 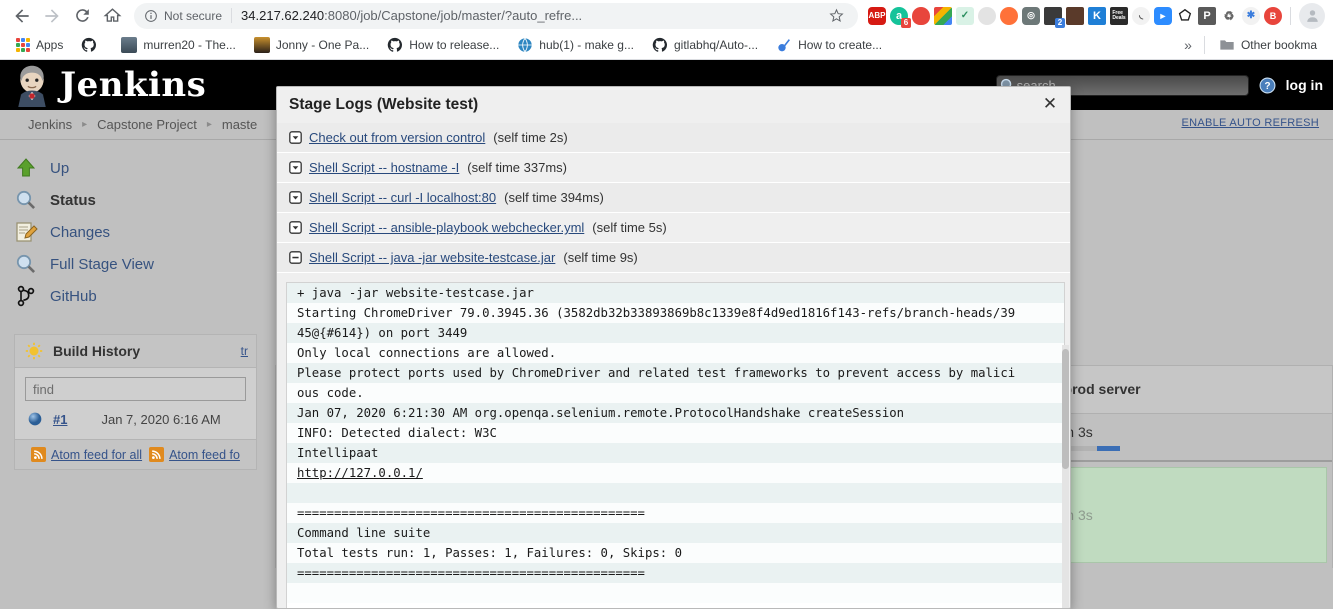 What do you see at coordinates (1188, 45) in the screenshot?
I see `bookmarks-overflow-button: »` at bounding box center [1188, 45].